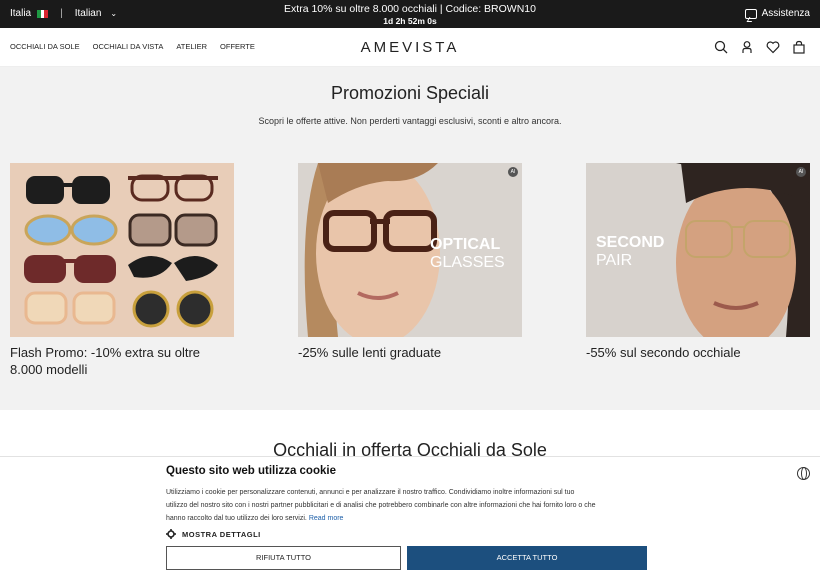 Image resolution: width=820 pixels, height=577 pixels. Describe the element at coordinates (799, 47) in the screenshot. I see `cart-bag-icon` at that location.